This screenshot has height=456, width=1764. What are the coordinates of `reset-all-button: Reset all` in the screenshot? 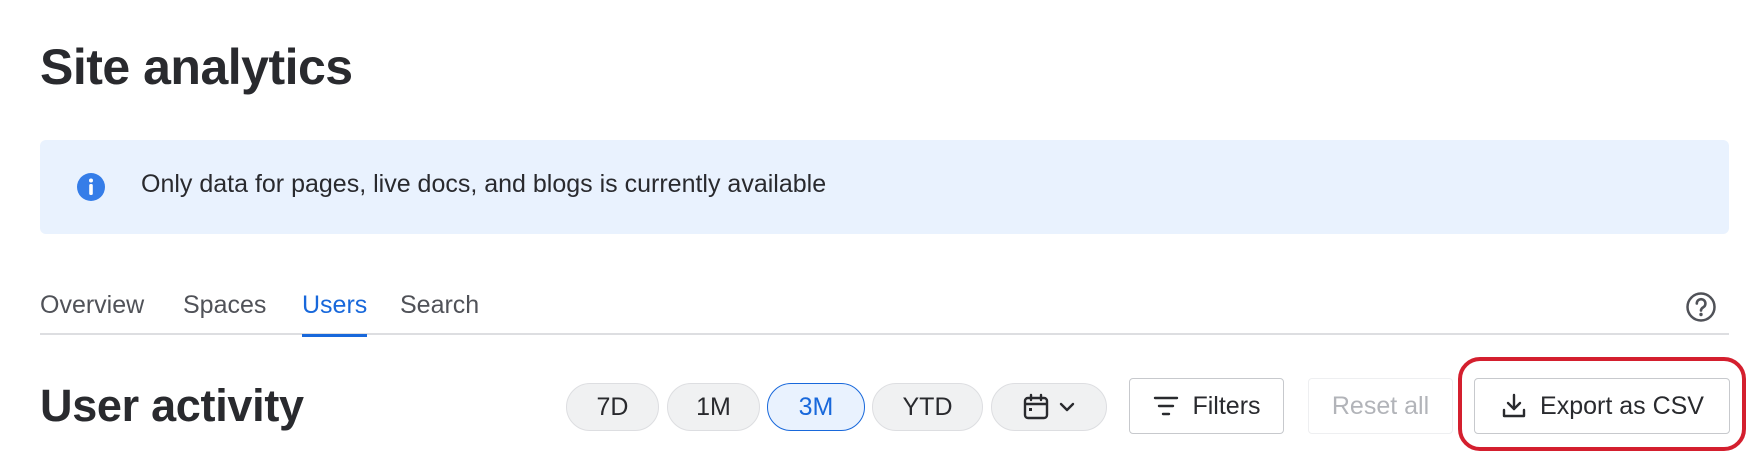 It's located at (1380, 406).